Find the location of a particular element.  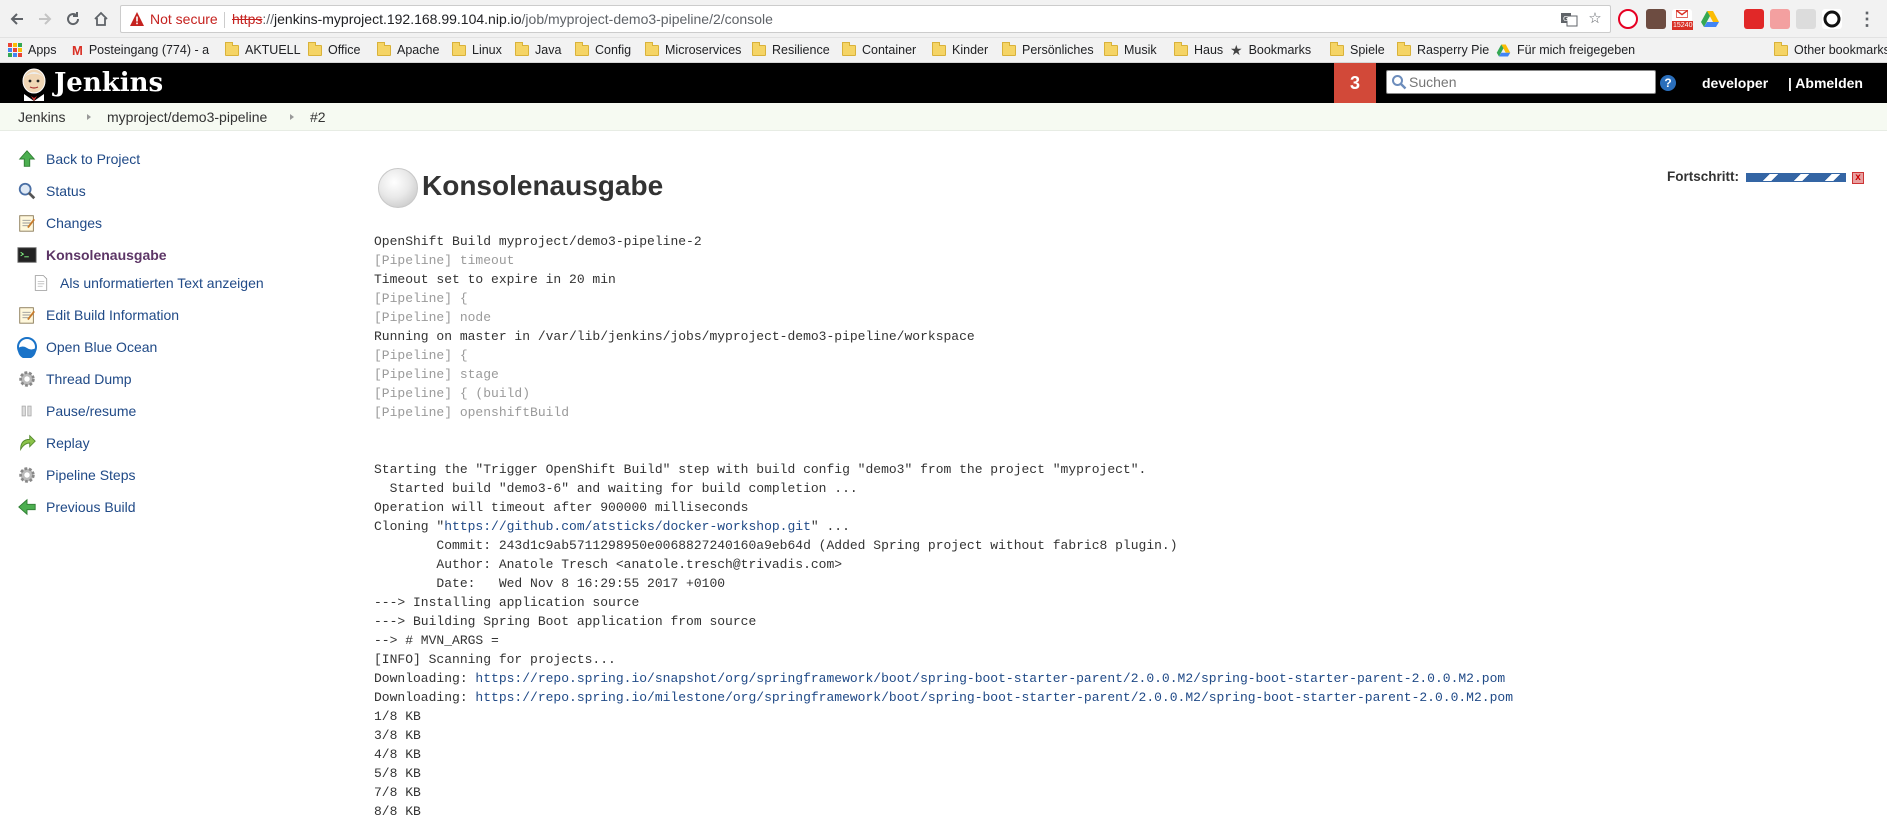

task-changes: Changes is located at coordinates (59, 223).